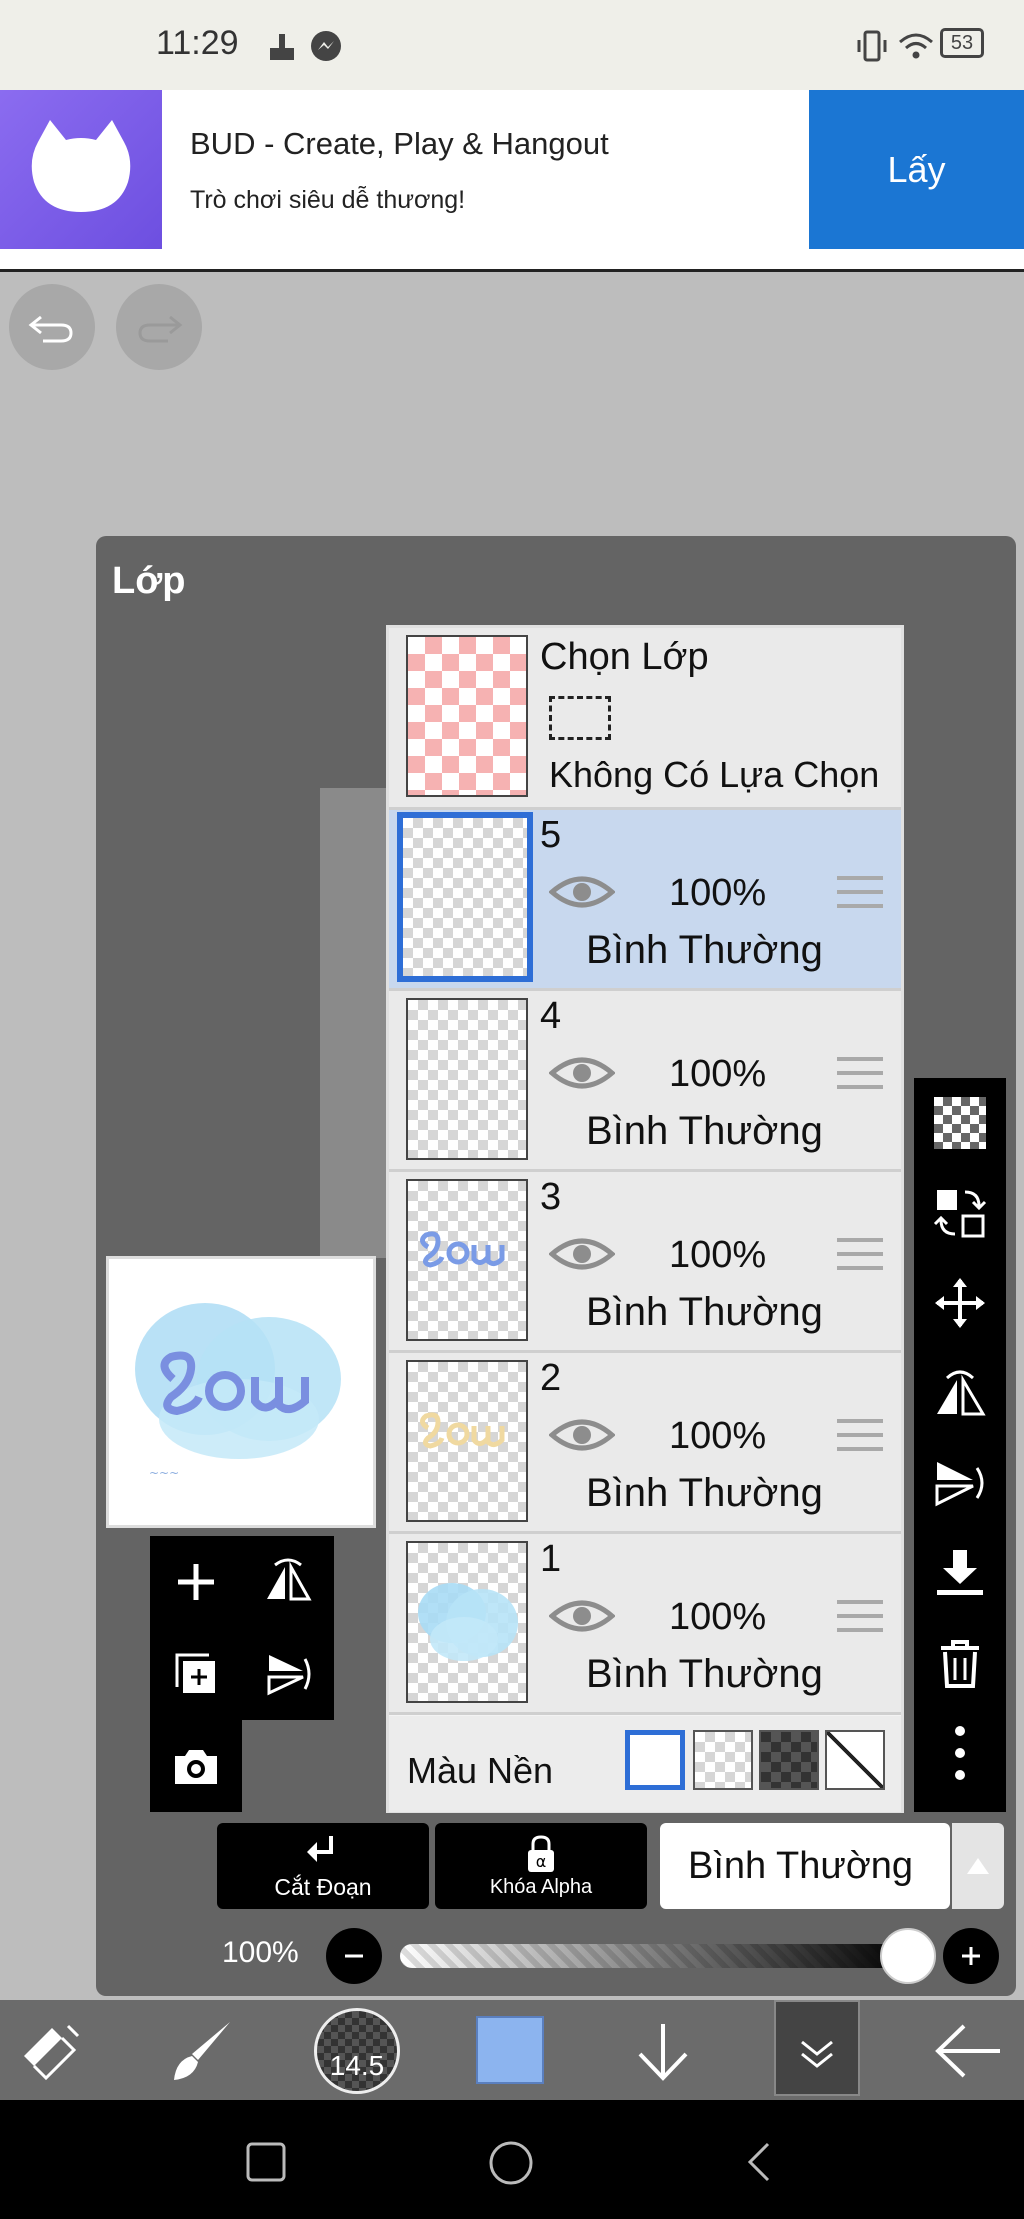 Image resolution: width=1024 pixels, height=2219 pixels. I want to click on selection-marquee-icon, so click(580, 718).